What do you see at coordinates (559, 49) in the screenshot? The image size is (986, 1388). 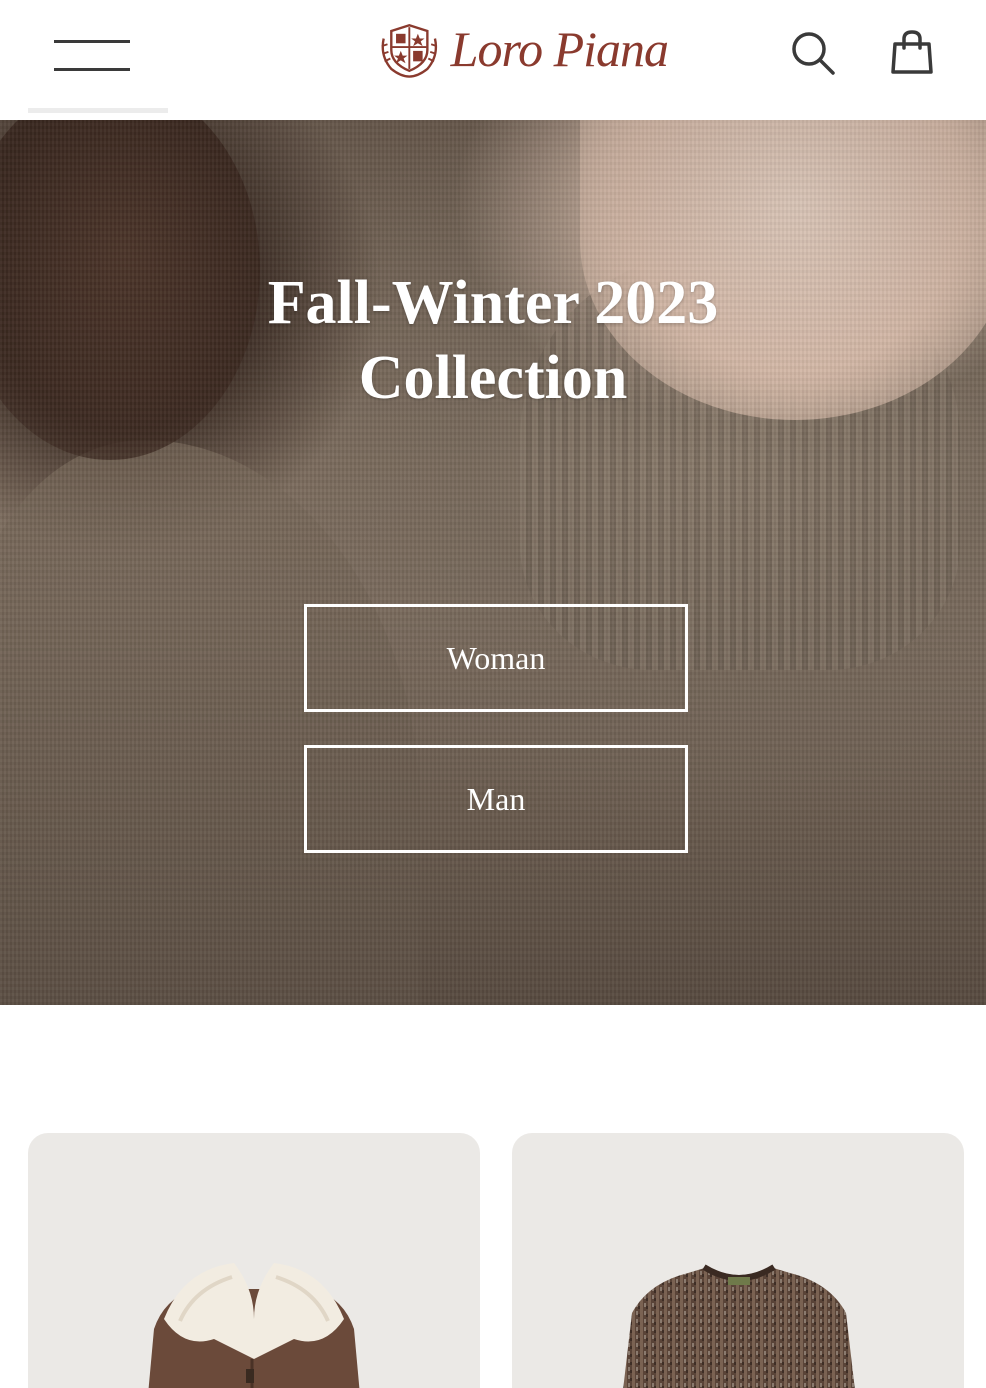 I see `brand-wordmark: Loro Piana` at bounding box center [559, 49].